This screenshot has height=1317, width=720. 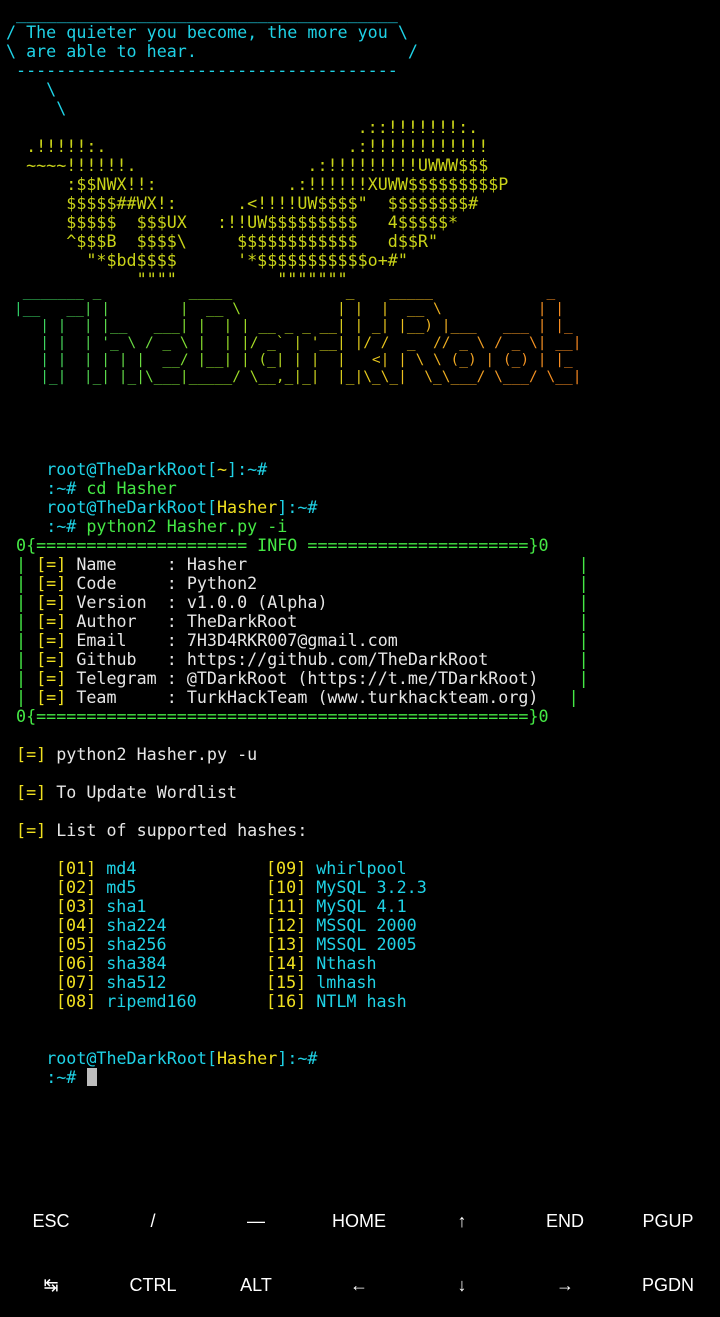 What do you see at coordinates (92, 1077) in the screenshot?
I see `text-cursor` at bounding box center [92, 1077].